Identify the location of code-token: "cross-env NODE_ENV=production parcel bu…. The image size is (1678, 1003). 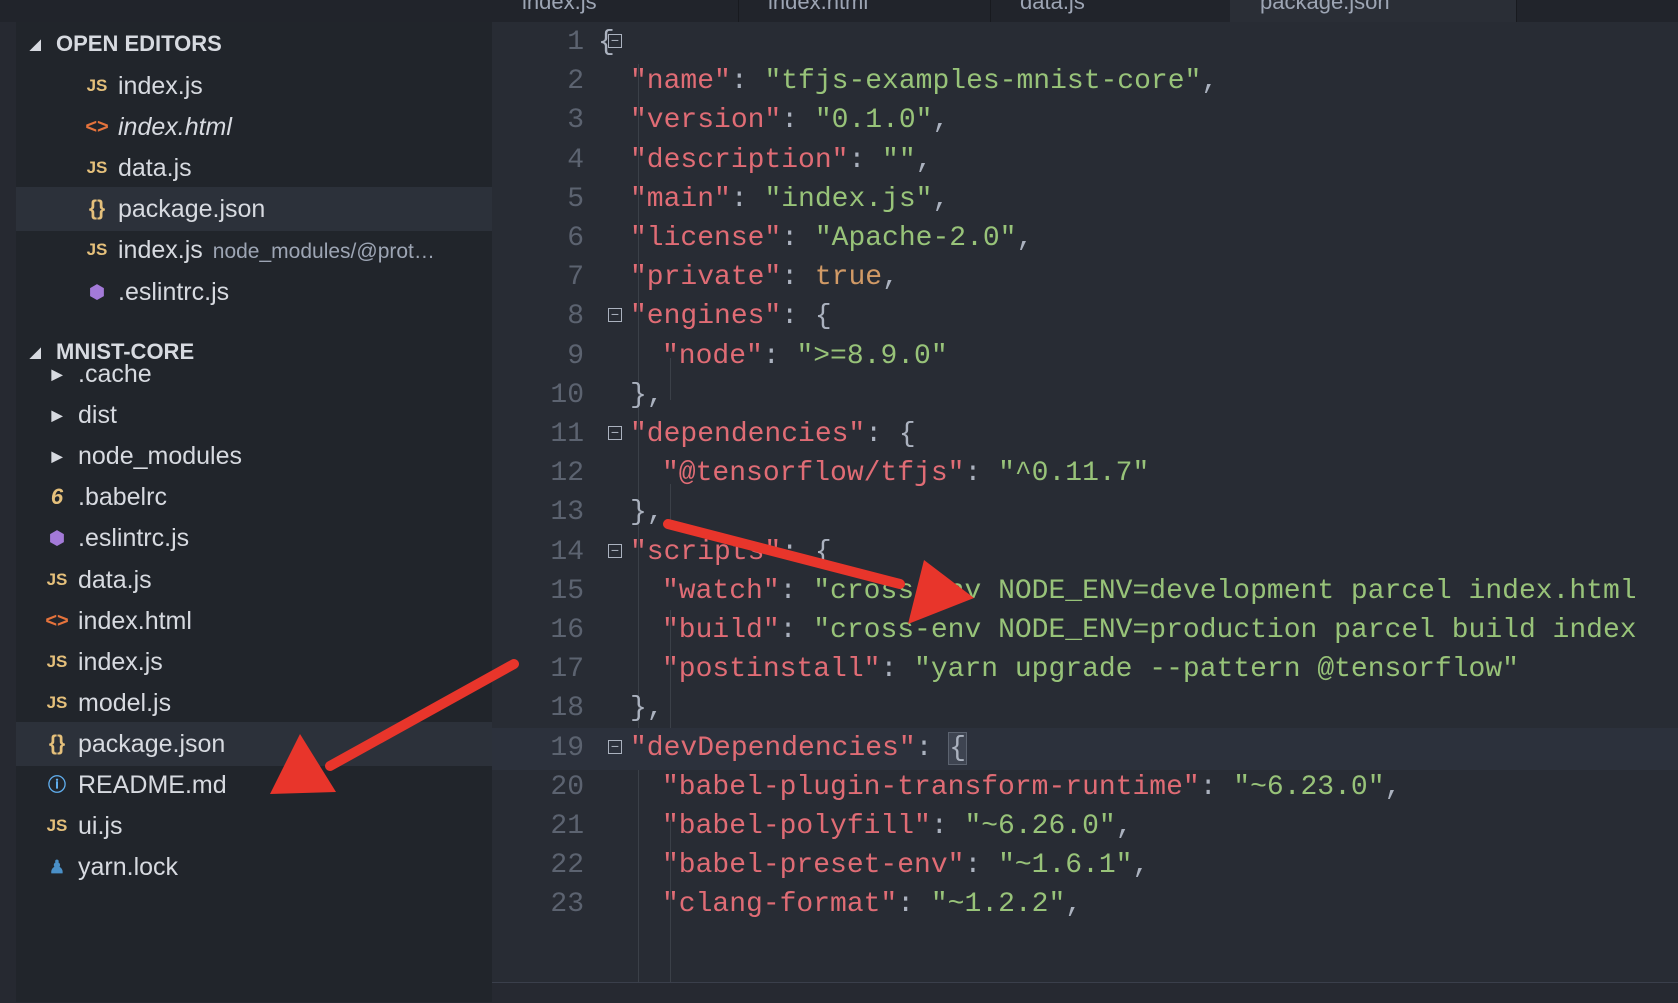
(1225, 630).